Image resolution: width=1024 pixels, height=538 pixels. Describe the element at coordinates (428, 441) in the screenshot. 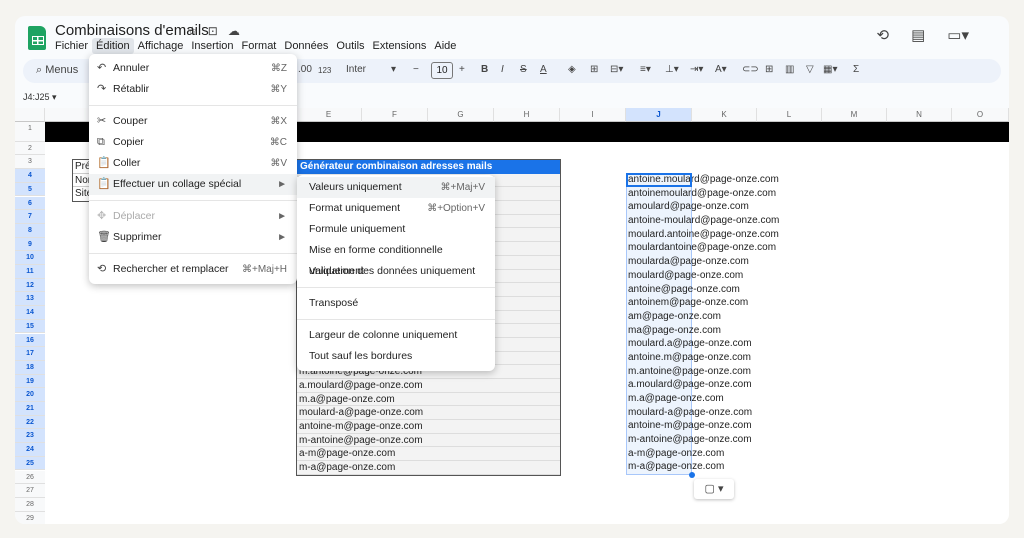

I see `generator-row: m-antoine@page-onze.com` at that location.